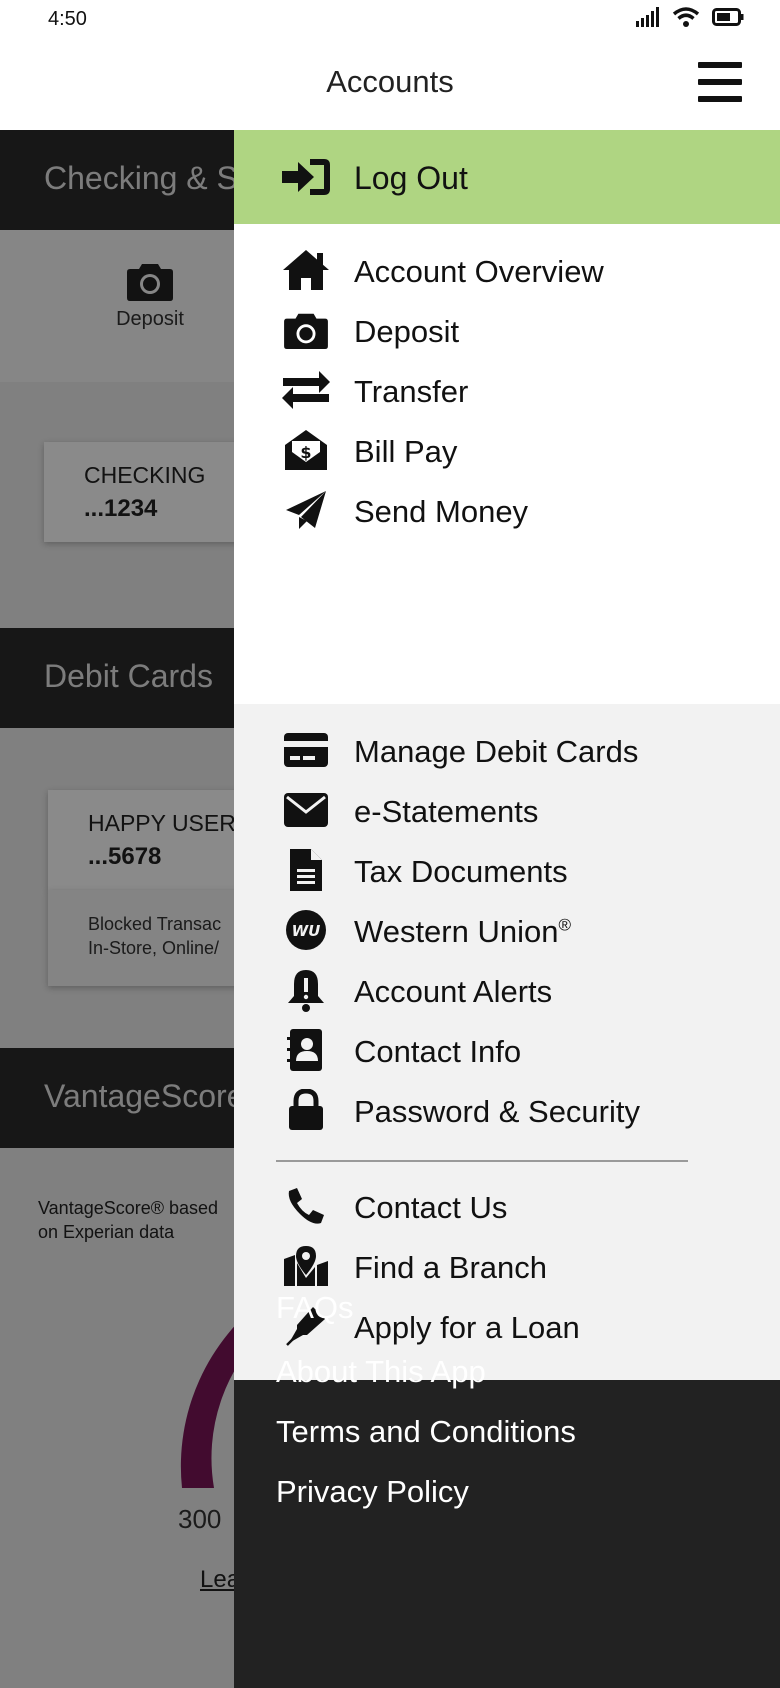 Image resolution: width=780 pixels, height=1688 pixels. What do you see at coordinates (372, 1492) in the screenshot?
I see `footer-link-privacy: Privacy Policy` at bounding box center [372, 1492].